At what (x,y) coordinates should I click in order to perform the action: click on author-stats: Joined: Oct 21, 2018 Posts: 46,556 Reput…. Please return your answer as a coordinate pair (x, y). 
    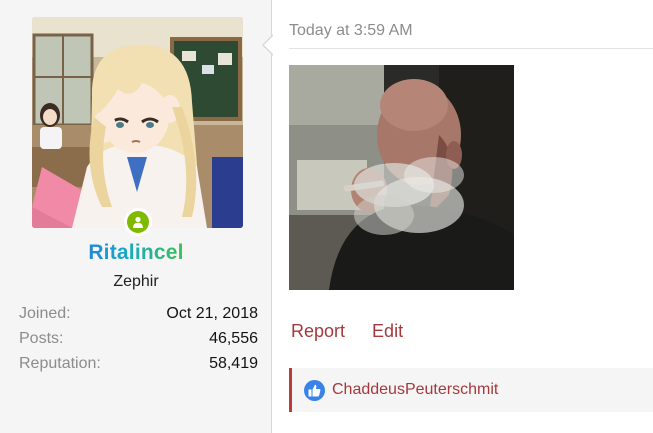
    Looking at the image, I should click on (138, 338).